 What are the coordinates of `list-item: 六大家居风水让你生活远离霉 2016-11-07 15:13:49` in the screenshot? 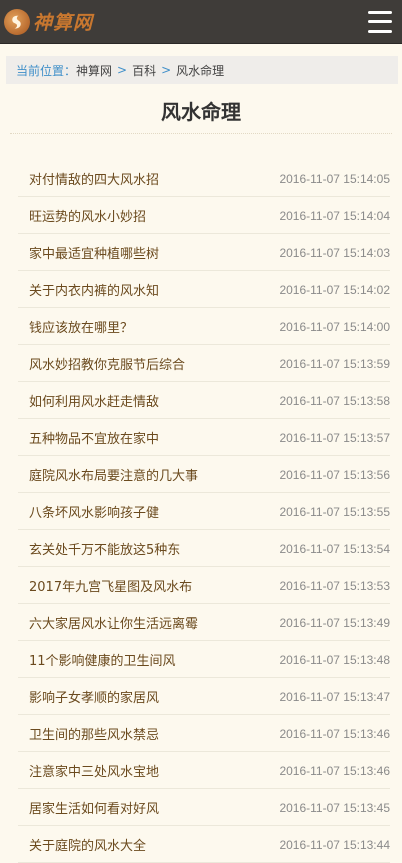 It's located at (204, 623).